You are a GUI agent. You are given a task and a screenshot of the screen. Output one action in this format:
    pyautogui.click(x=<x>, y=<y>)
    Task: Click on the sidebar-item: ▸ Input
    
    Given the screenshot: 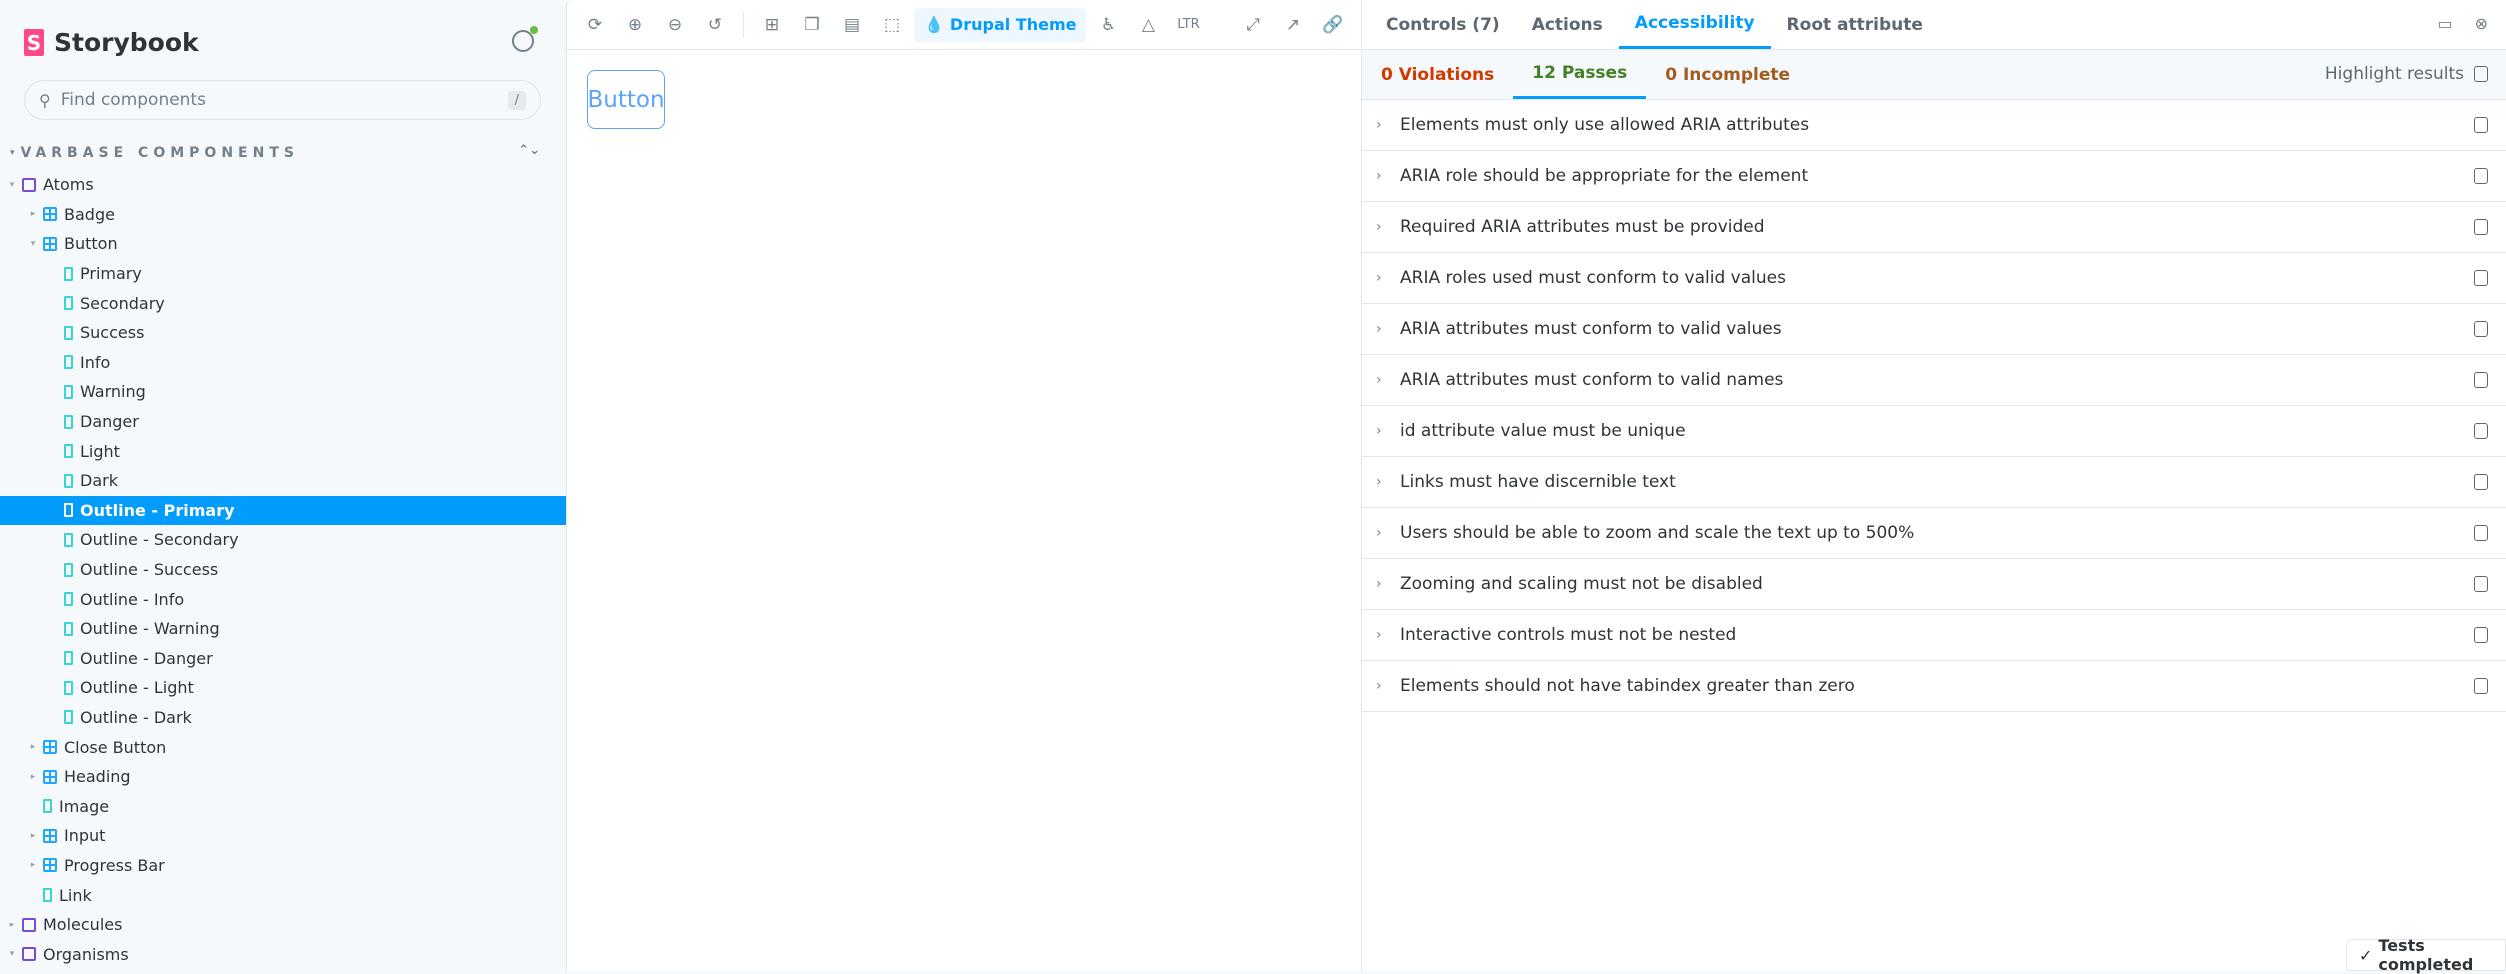 What is the action you would take?
    pyautogui.click(x=283, y=836)
    